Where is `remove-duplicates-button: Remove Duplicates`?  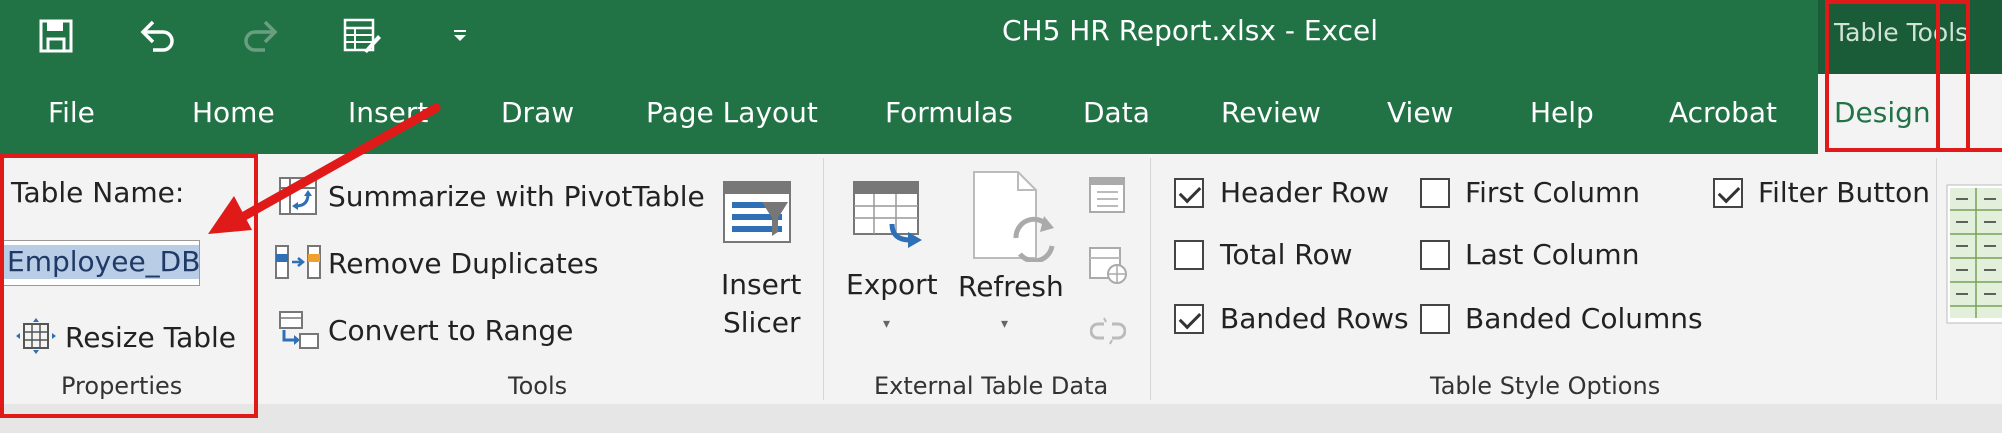 remove-duplicates-button: Remove Duplicates is located at coordinates (463, 263).